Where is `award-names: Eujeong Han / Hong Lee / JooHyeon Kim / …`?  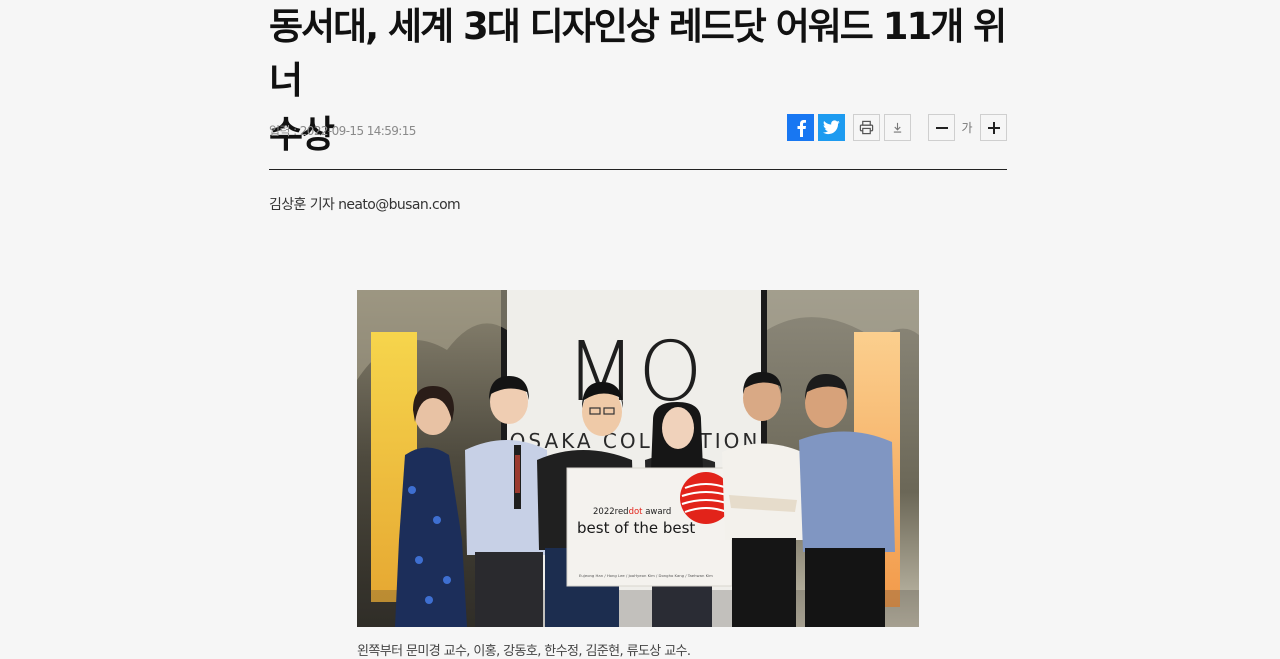
award-names: Eujeong Han / Hong Lee / JooHyeon Kim / … is located at coordinates (646, 575).